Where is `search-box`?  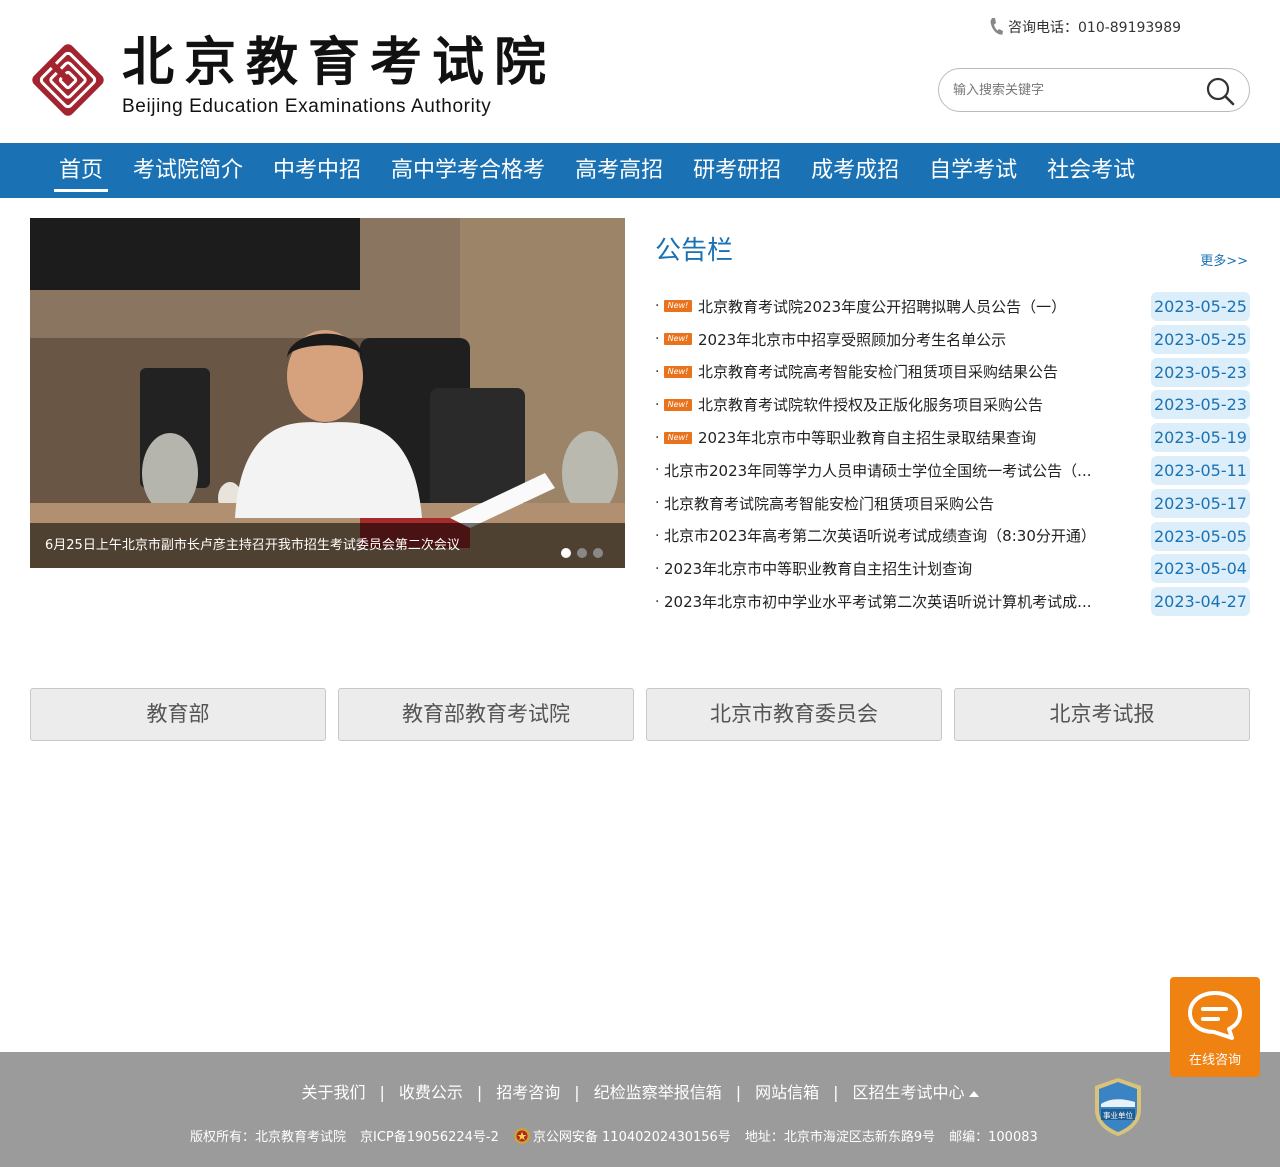
search-box is located at coordinates (1094, 90).